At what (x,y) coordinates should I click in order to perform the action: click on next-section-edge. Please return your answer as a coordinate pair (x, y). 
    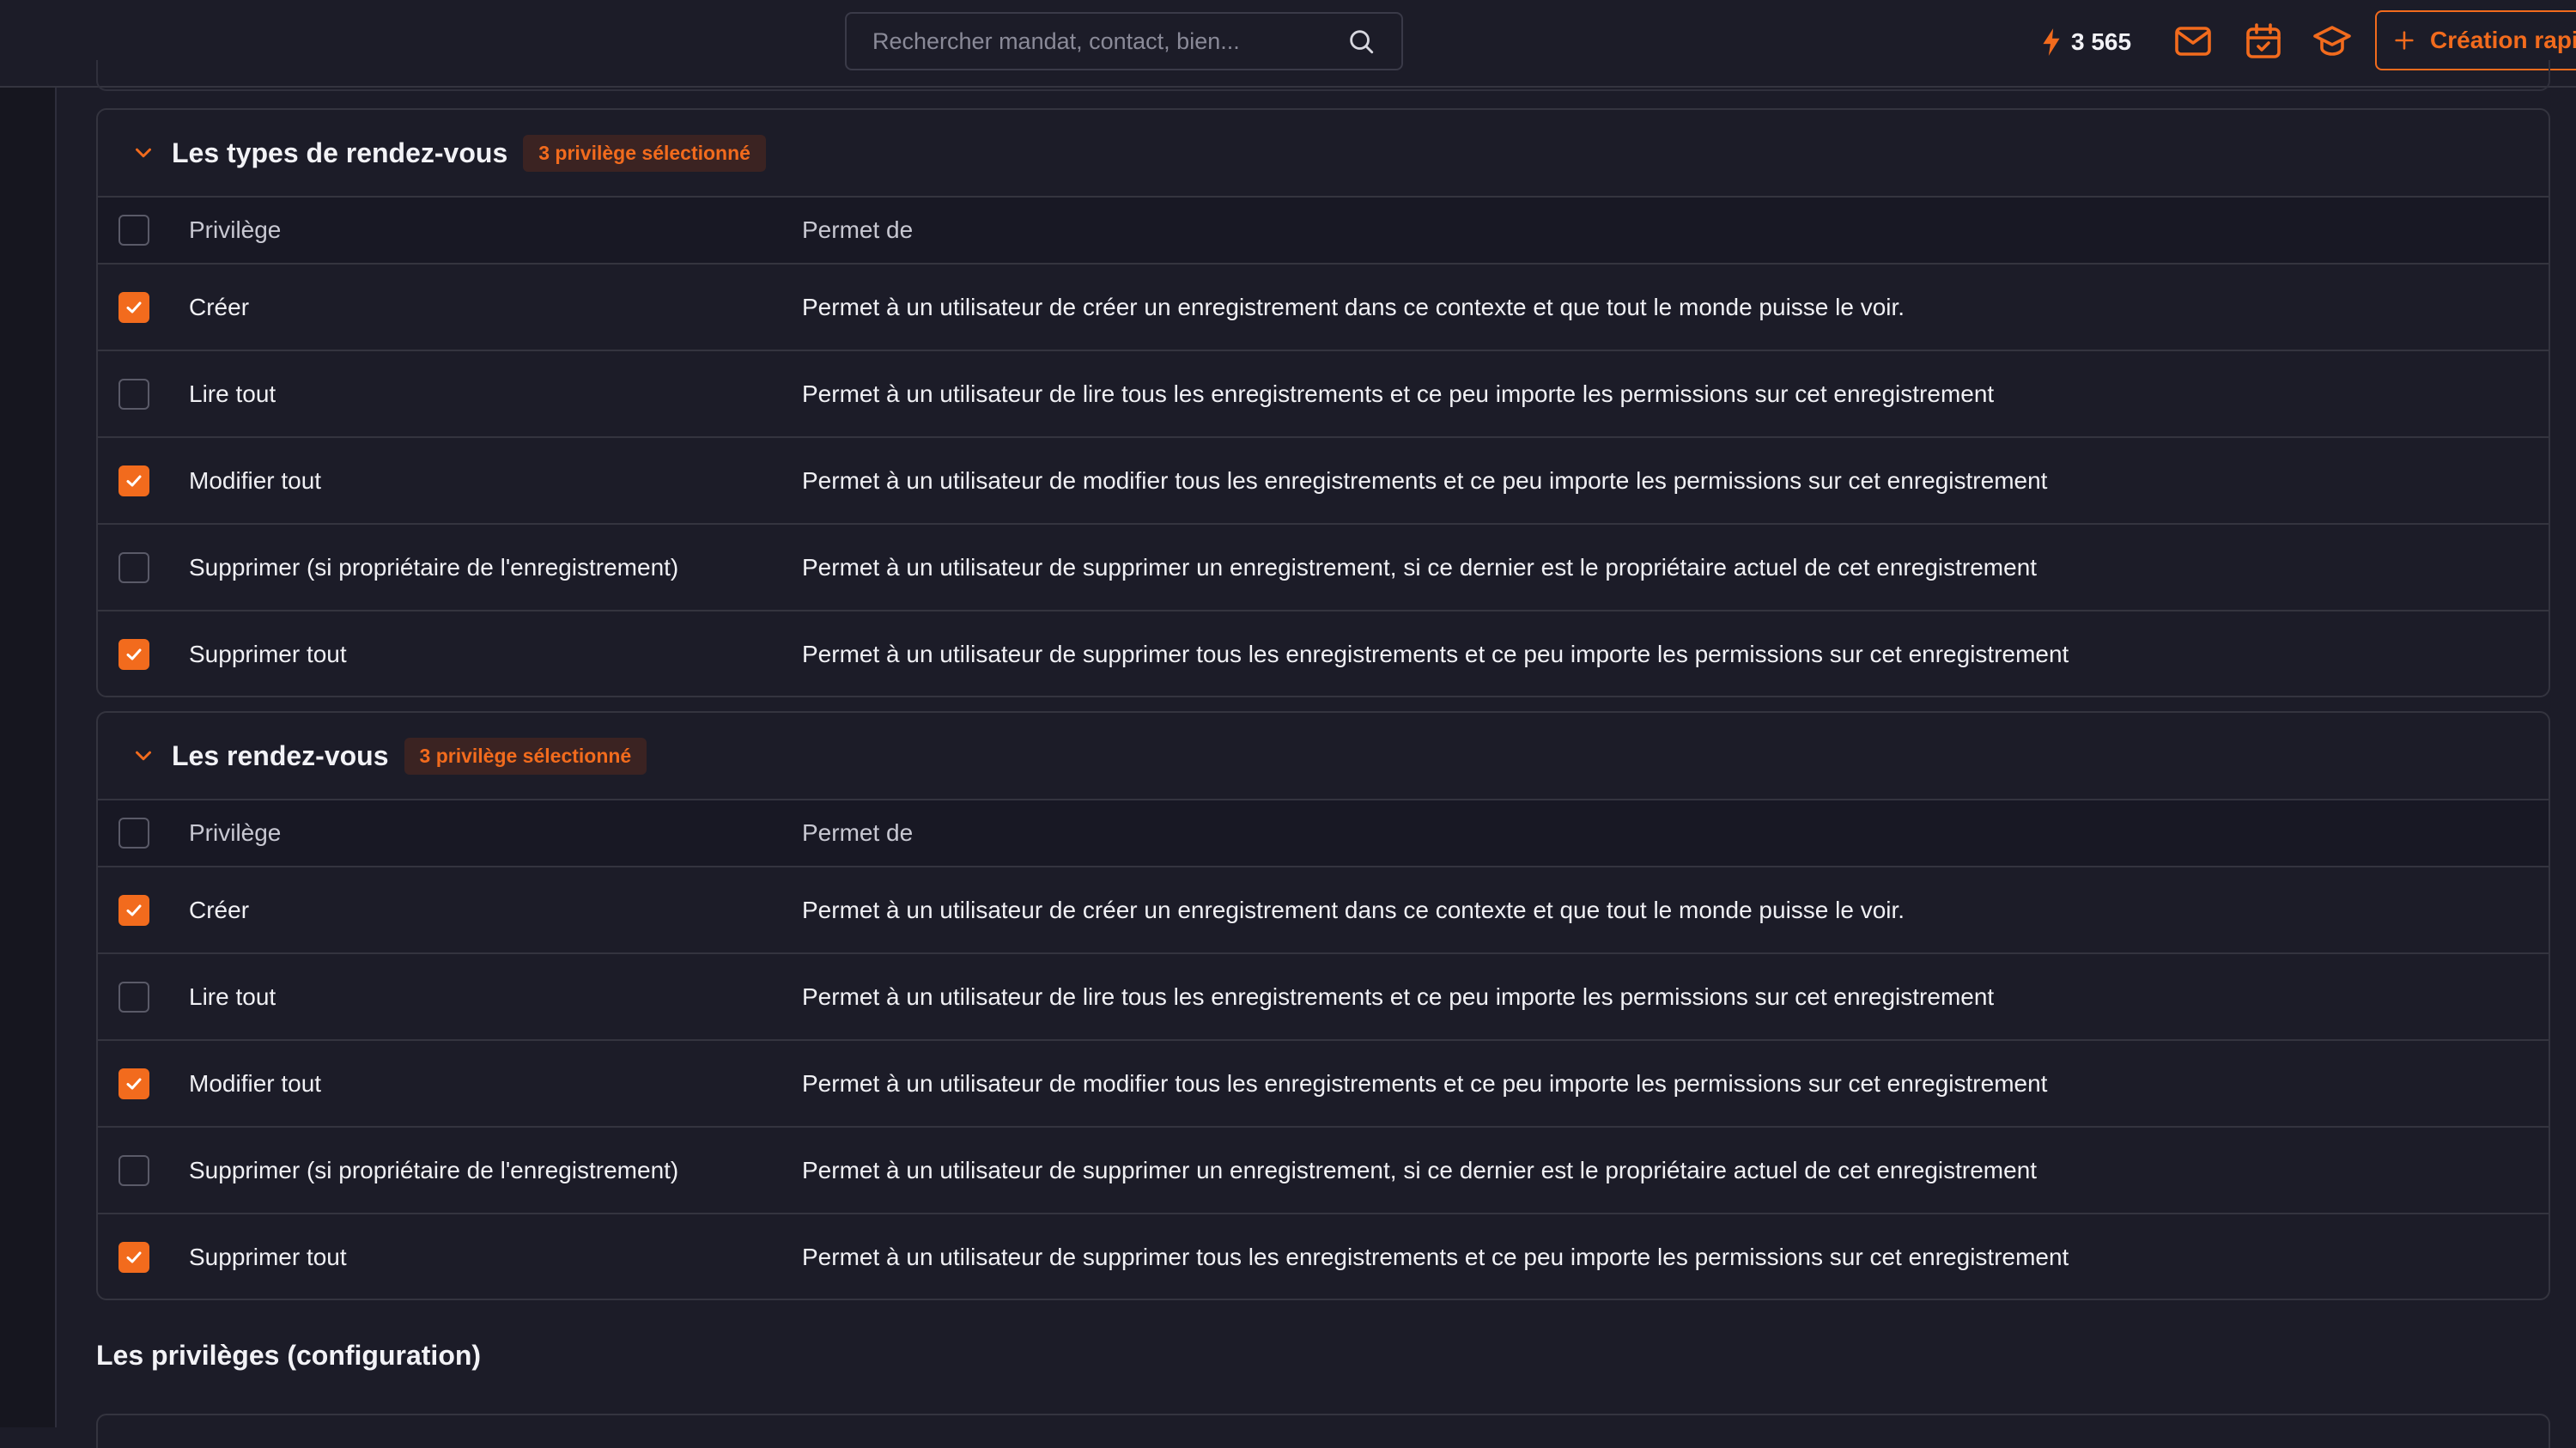
    Looking at the image, I should click on (1323, 1431).